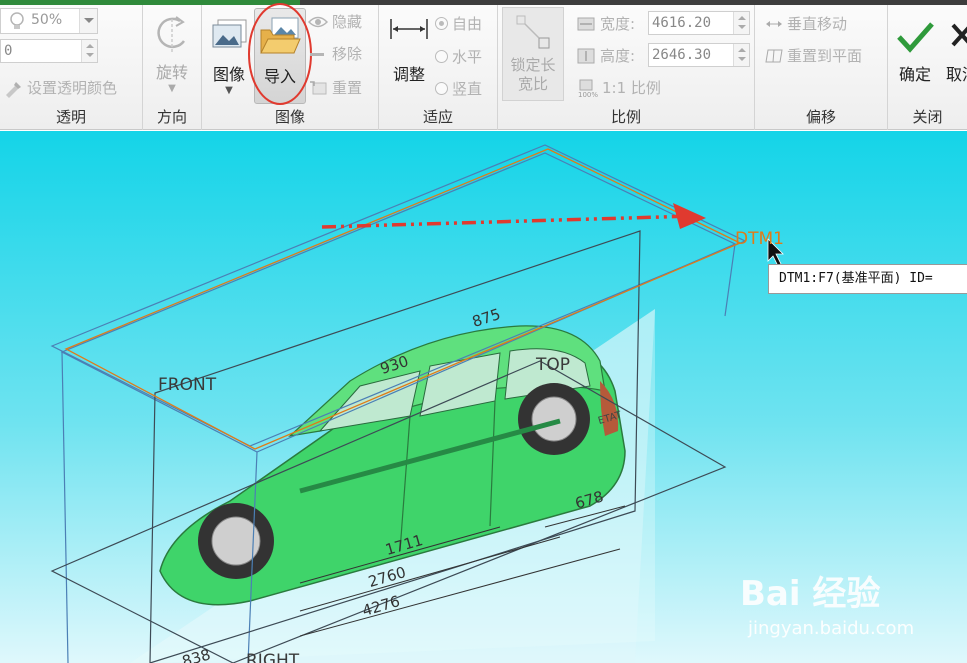  Describe the element at coordinates (817, 24) in the screenshot. I see `vertical-move-label: 垂直移动` at that location.